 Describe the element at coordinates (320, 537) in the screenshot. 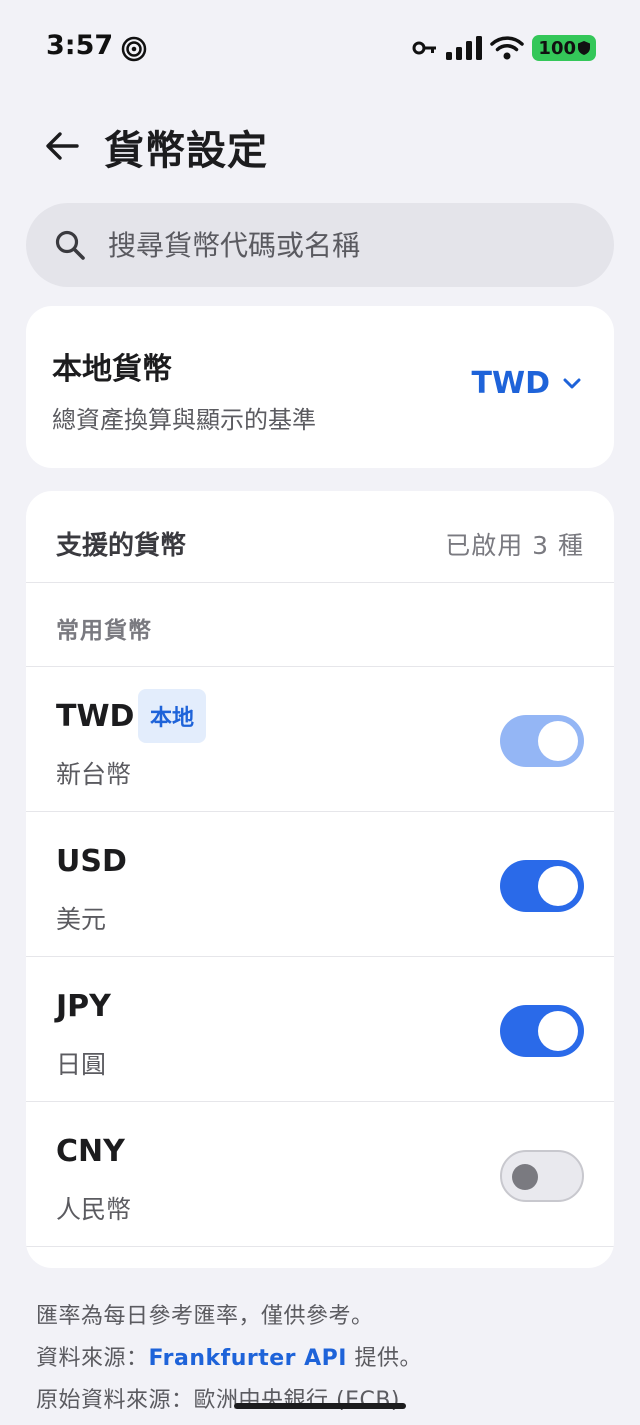

I see `supported-header: 支援的貨幣 已啟用 3 種` at that location.